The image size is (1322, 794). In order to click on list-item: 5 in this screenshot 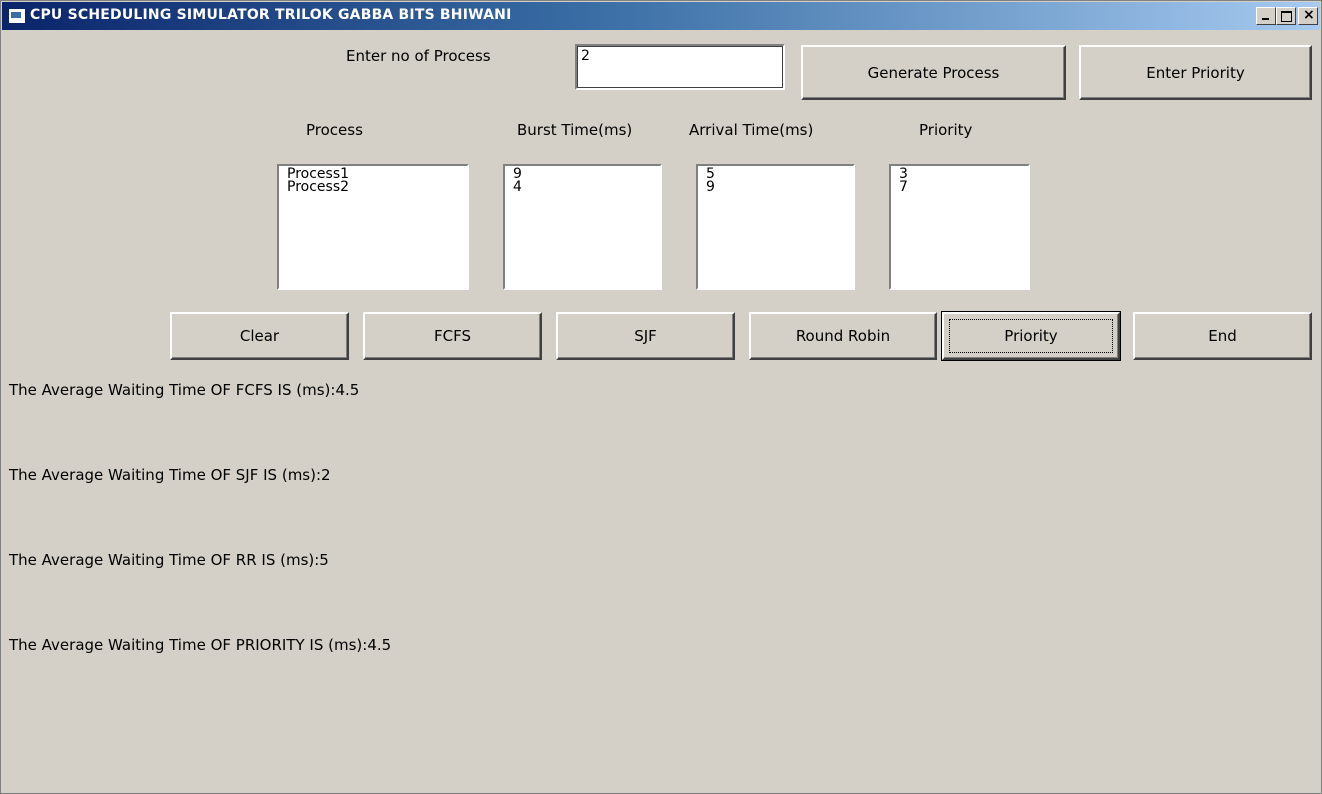, I will do `click(775, 174)`.